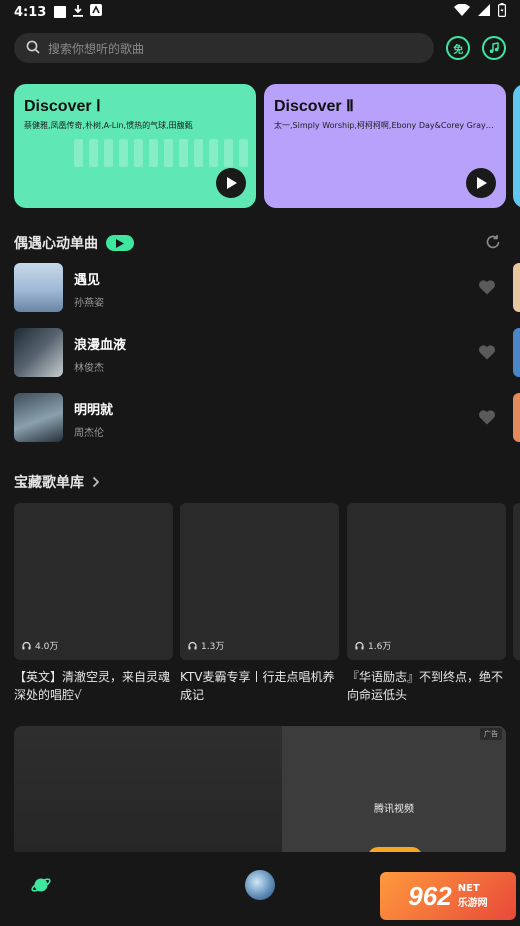 The height and width of the screenshot is (926, 520). I want to click on play-count: 1.6万, so click(373, 645).